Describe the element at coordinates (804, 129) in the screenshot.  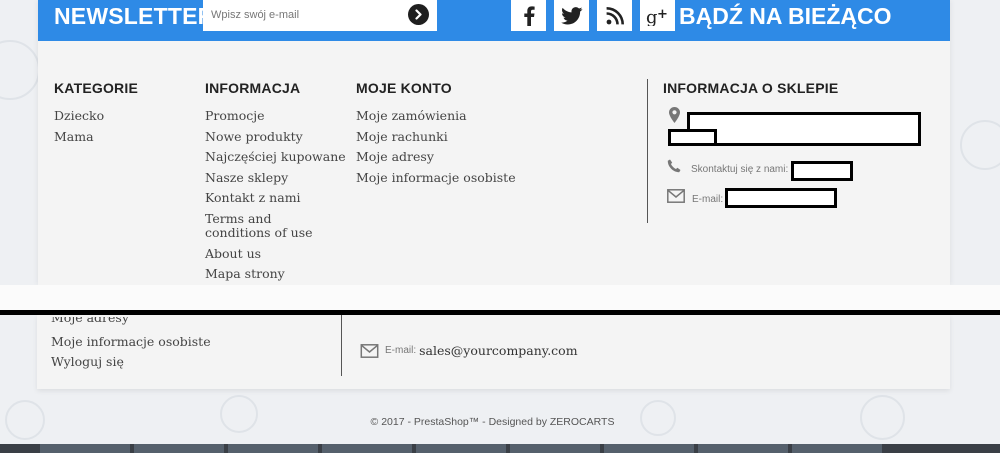
I see `redacted-address` at that location.